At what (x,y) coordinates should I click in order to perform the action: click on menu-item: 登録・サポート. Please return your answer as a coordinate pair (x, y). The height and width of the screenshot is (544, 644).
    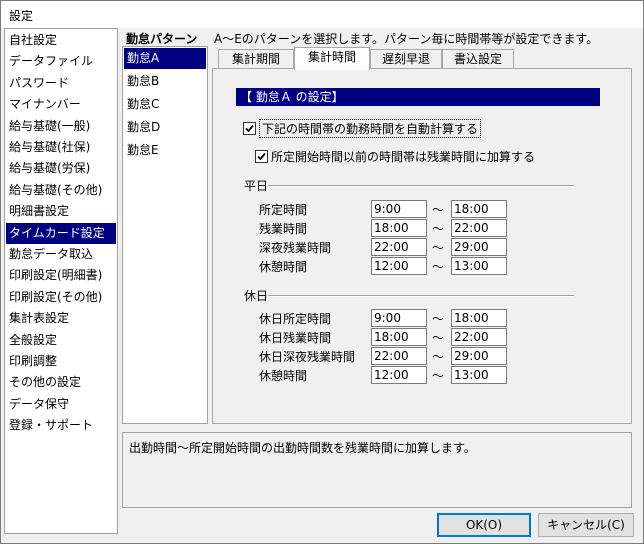
    Looking at the image, I should click on (61, 425).